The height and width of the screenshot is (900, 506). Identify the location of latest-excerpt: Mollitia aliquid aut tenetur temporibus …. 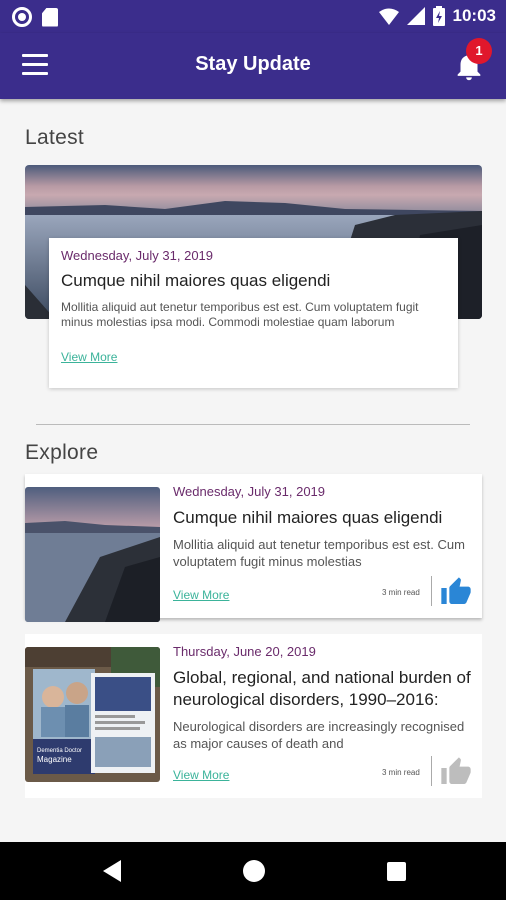
(240, 314).